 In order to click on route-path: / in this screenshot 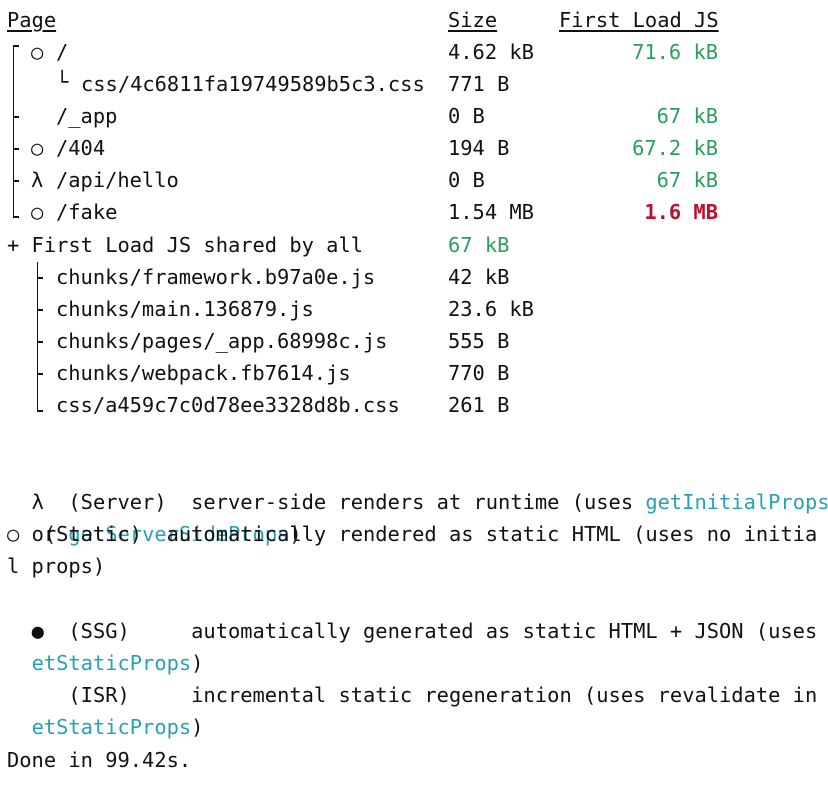, I will do `click(62, 52)`.